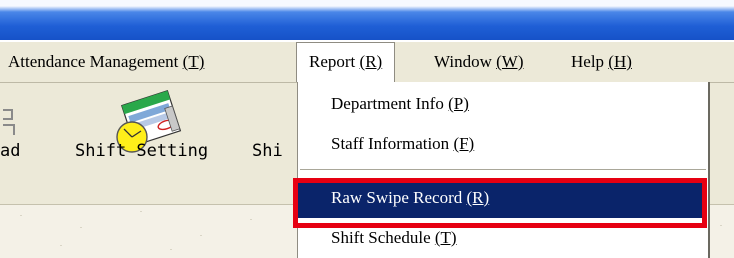  I want to click on record-toolbar-label: ad, so click(10, 151).